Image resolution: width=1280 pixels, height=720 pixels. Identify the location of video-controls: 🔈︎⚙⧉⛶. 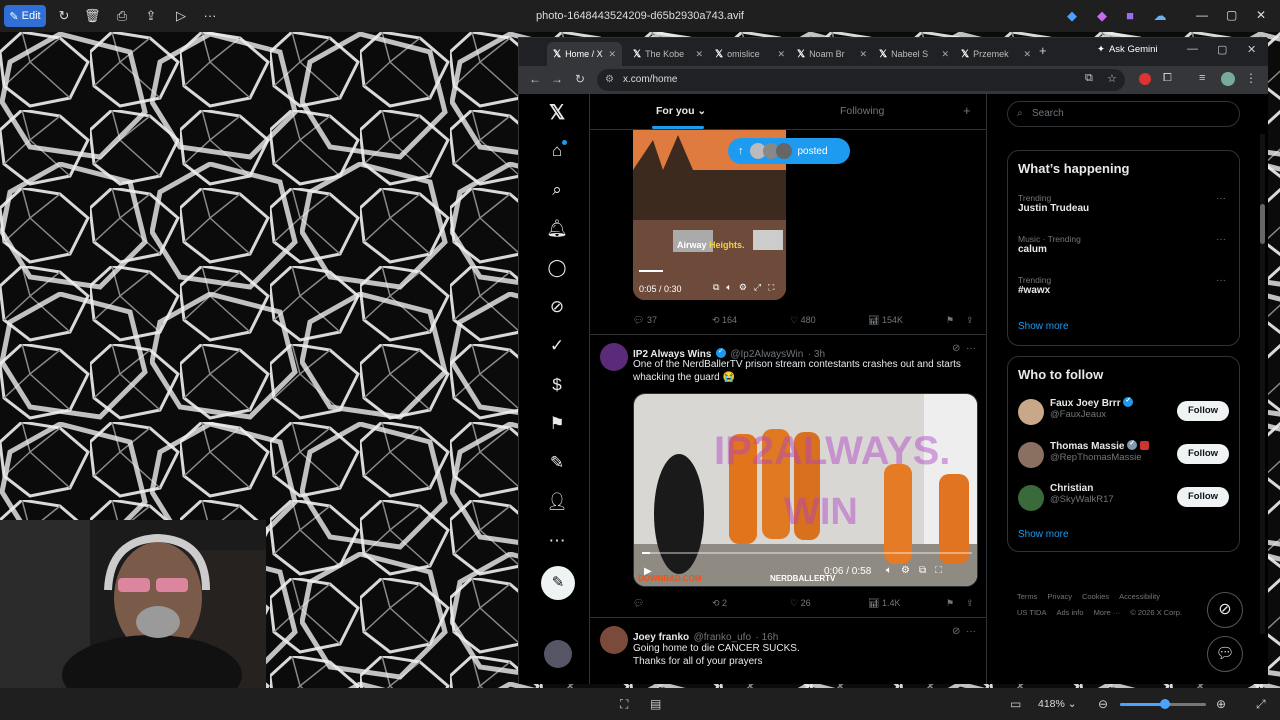
(918, 570).